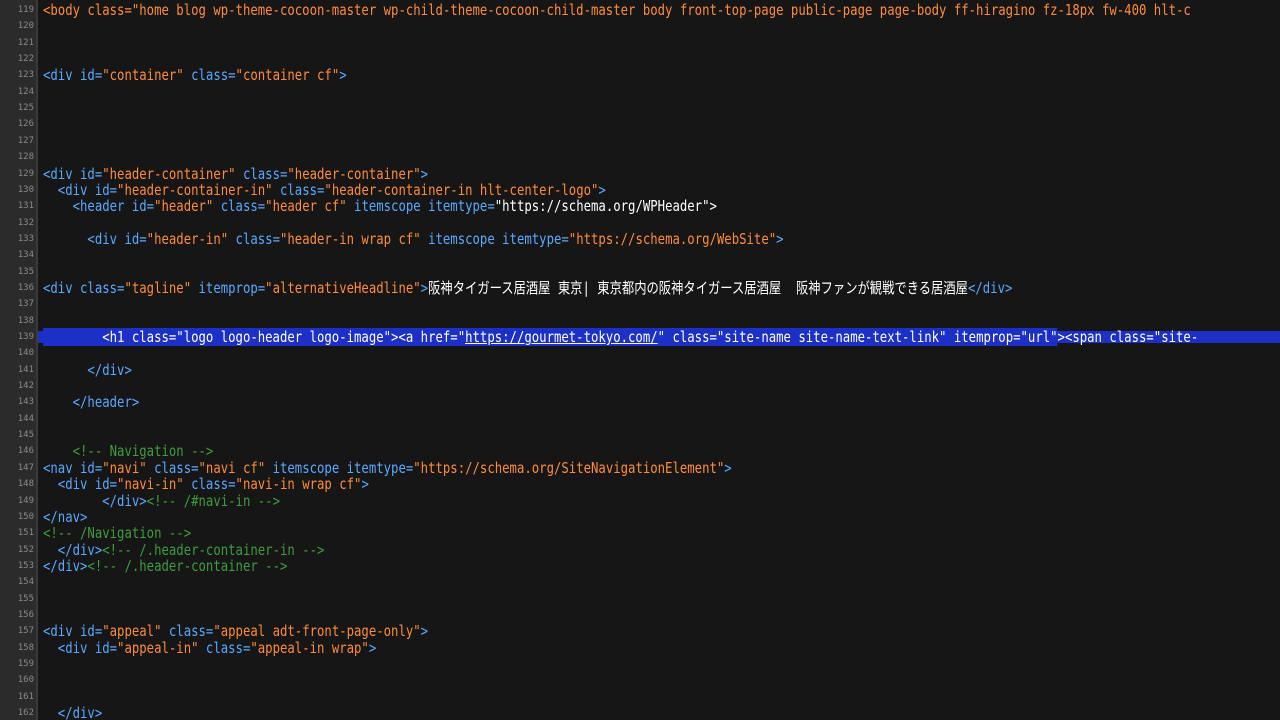 The image size is (1280, 720). Describe the element at coordinates (25, 614) in the screenshot. I see `line-number: 156` at that location.